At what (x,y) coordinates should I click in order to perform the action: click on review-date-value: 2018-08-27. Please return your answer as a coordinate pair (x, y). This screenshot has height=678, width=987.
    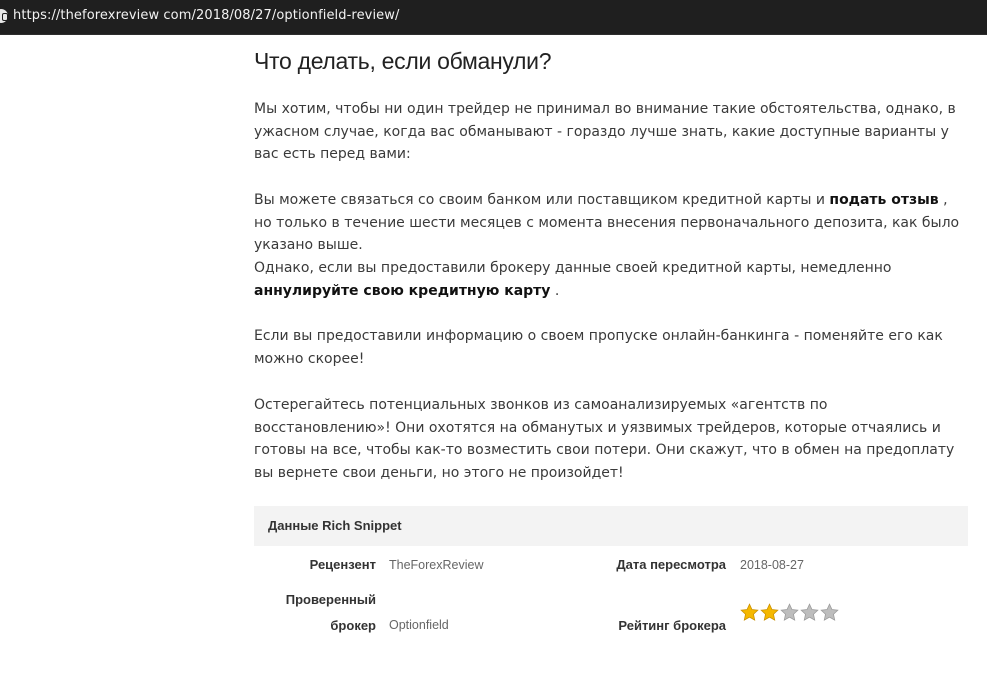
    Looking at the image, I should click on (772, 565).